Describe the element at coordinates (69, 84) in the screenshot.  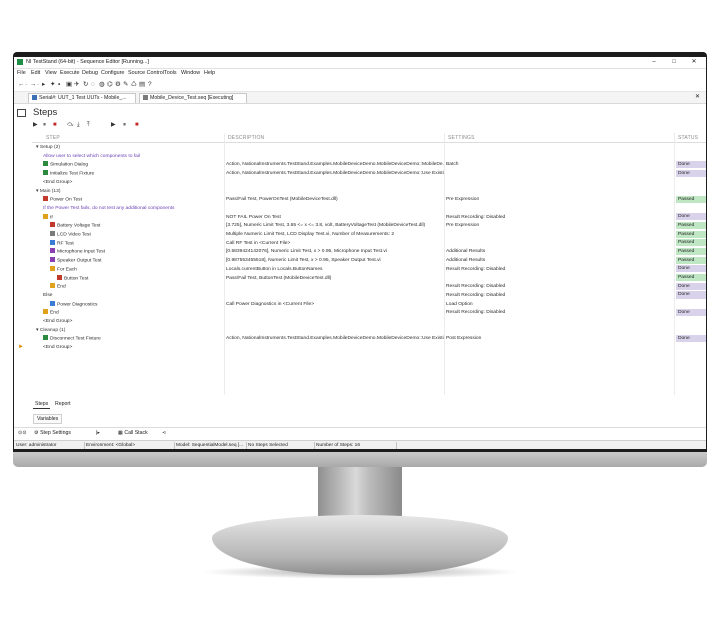
I see `save-all-icon: ▣` at that location.